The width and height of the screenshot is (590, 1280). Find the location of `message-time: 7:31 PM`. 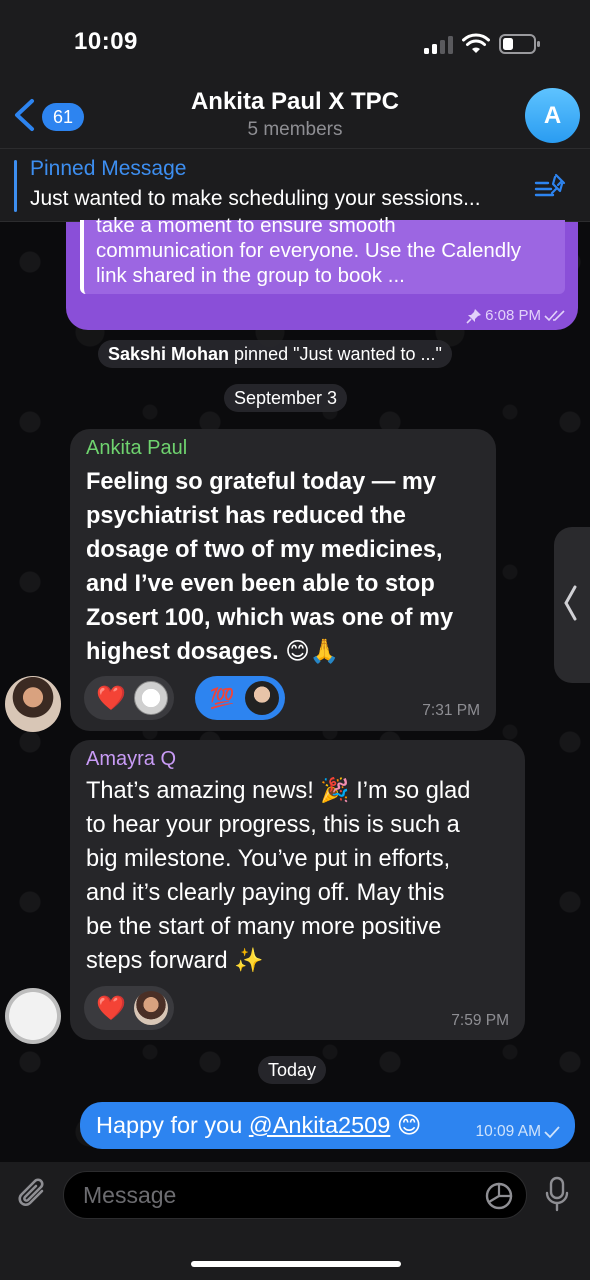

message-time: 7:31 PM is located at coordinates (451, 710).